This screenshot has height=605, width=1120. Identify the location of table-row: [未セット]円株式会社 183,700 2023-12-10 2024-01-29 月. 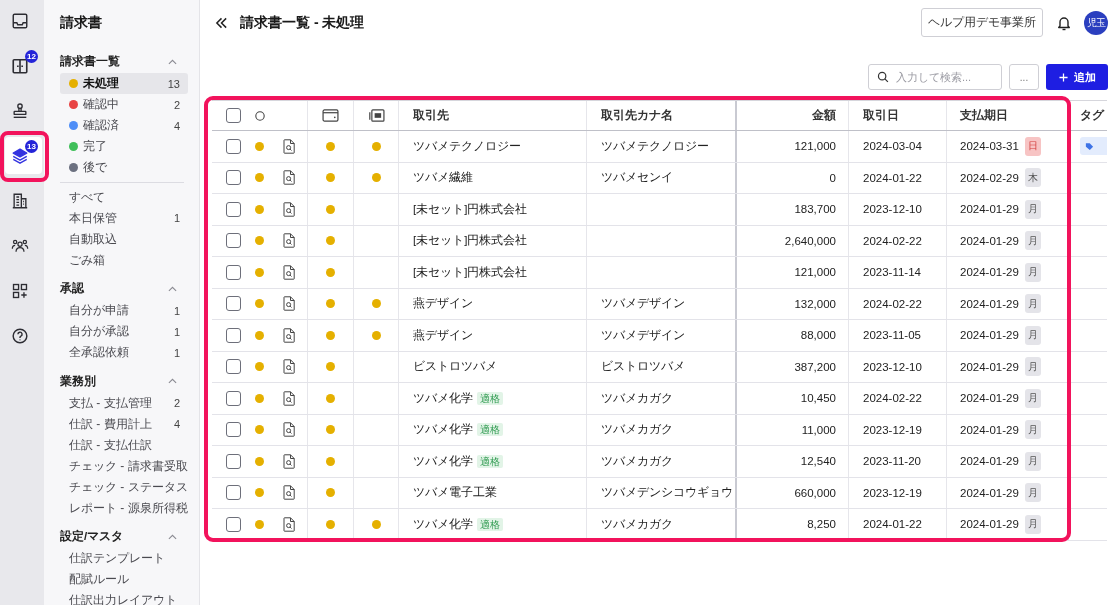
(659, 210).